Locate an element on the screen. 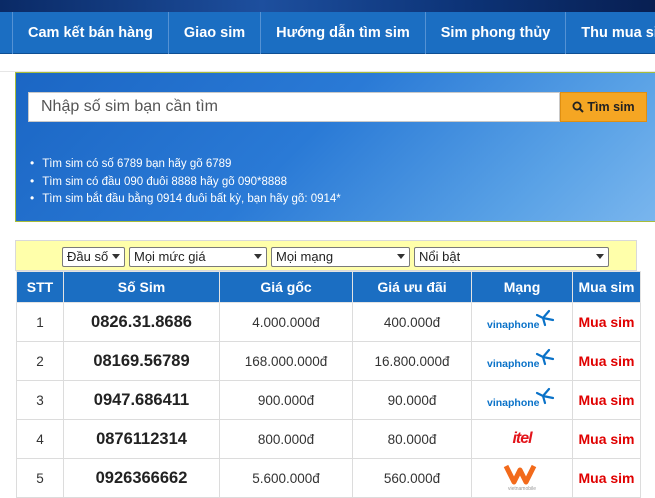 Image resolution: width=655 pixels, height=498 pixels. row-stt: 1 is located at coordinates (40, 322).